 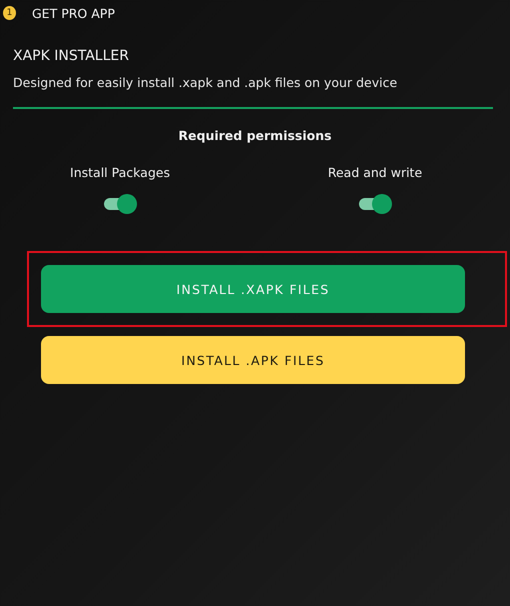 I want to click on description: Designed for easily install .xapk and .apk files on your device, so click(x=205, y=82).